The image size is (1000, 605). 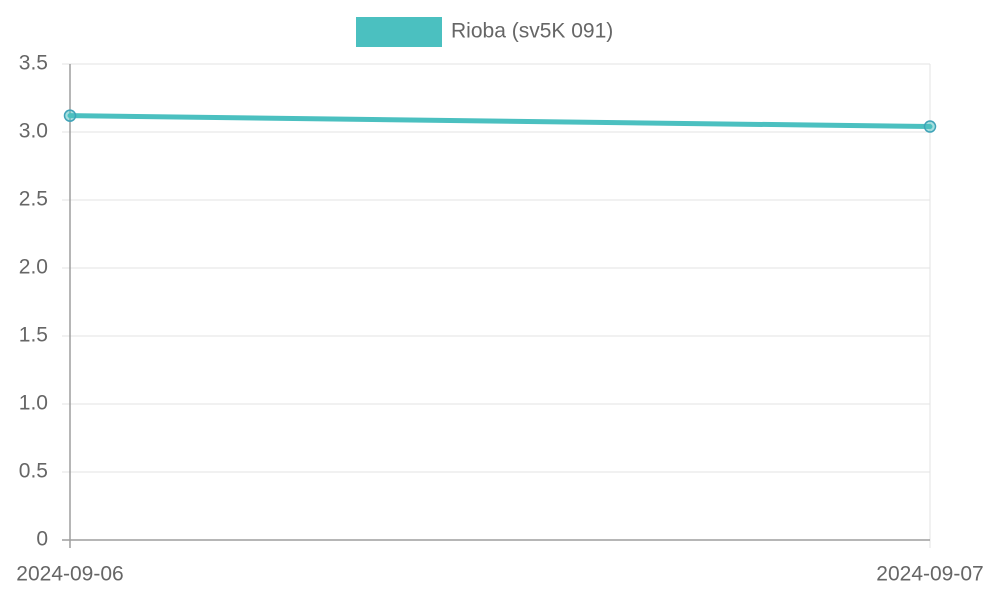 What do you see at coordinates (33, 335) in the screenshot?
I see `y-tick-label: 1.5` at bounding box center [33, 335].